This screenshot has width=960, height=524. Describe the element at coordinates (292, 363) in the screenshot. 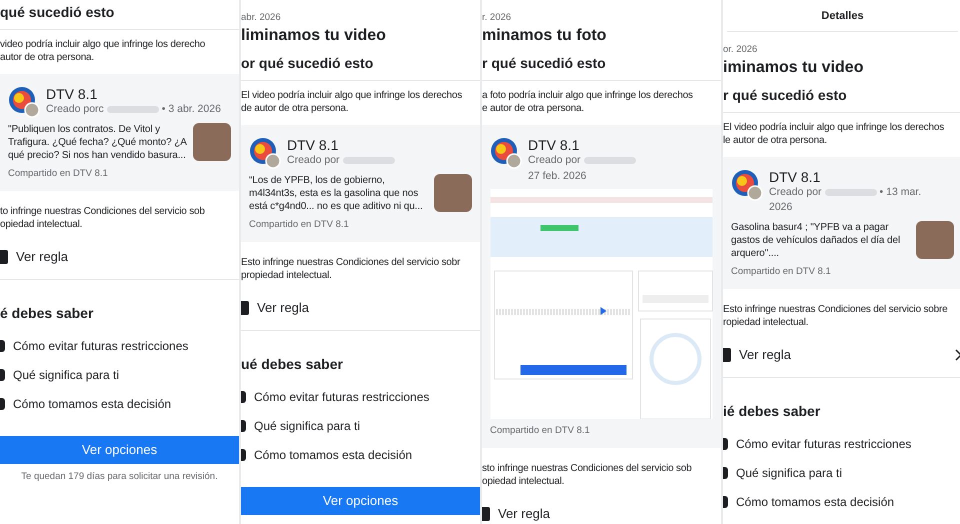

I see `section-heading: ué debes saber` at that location.